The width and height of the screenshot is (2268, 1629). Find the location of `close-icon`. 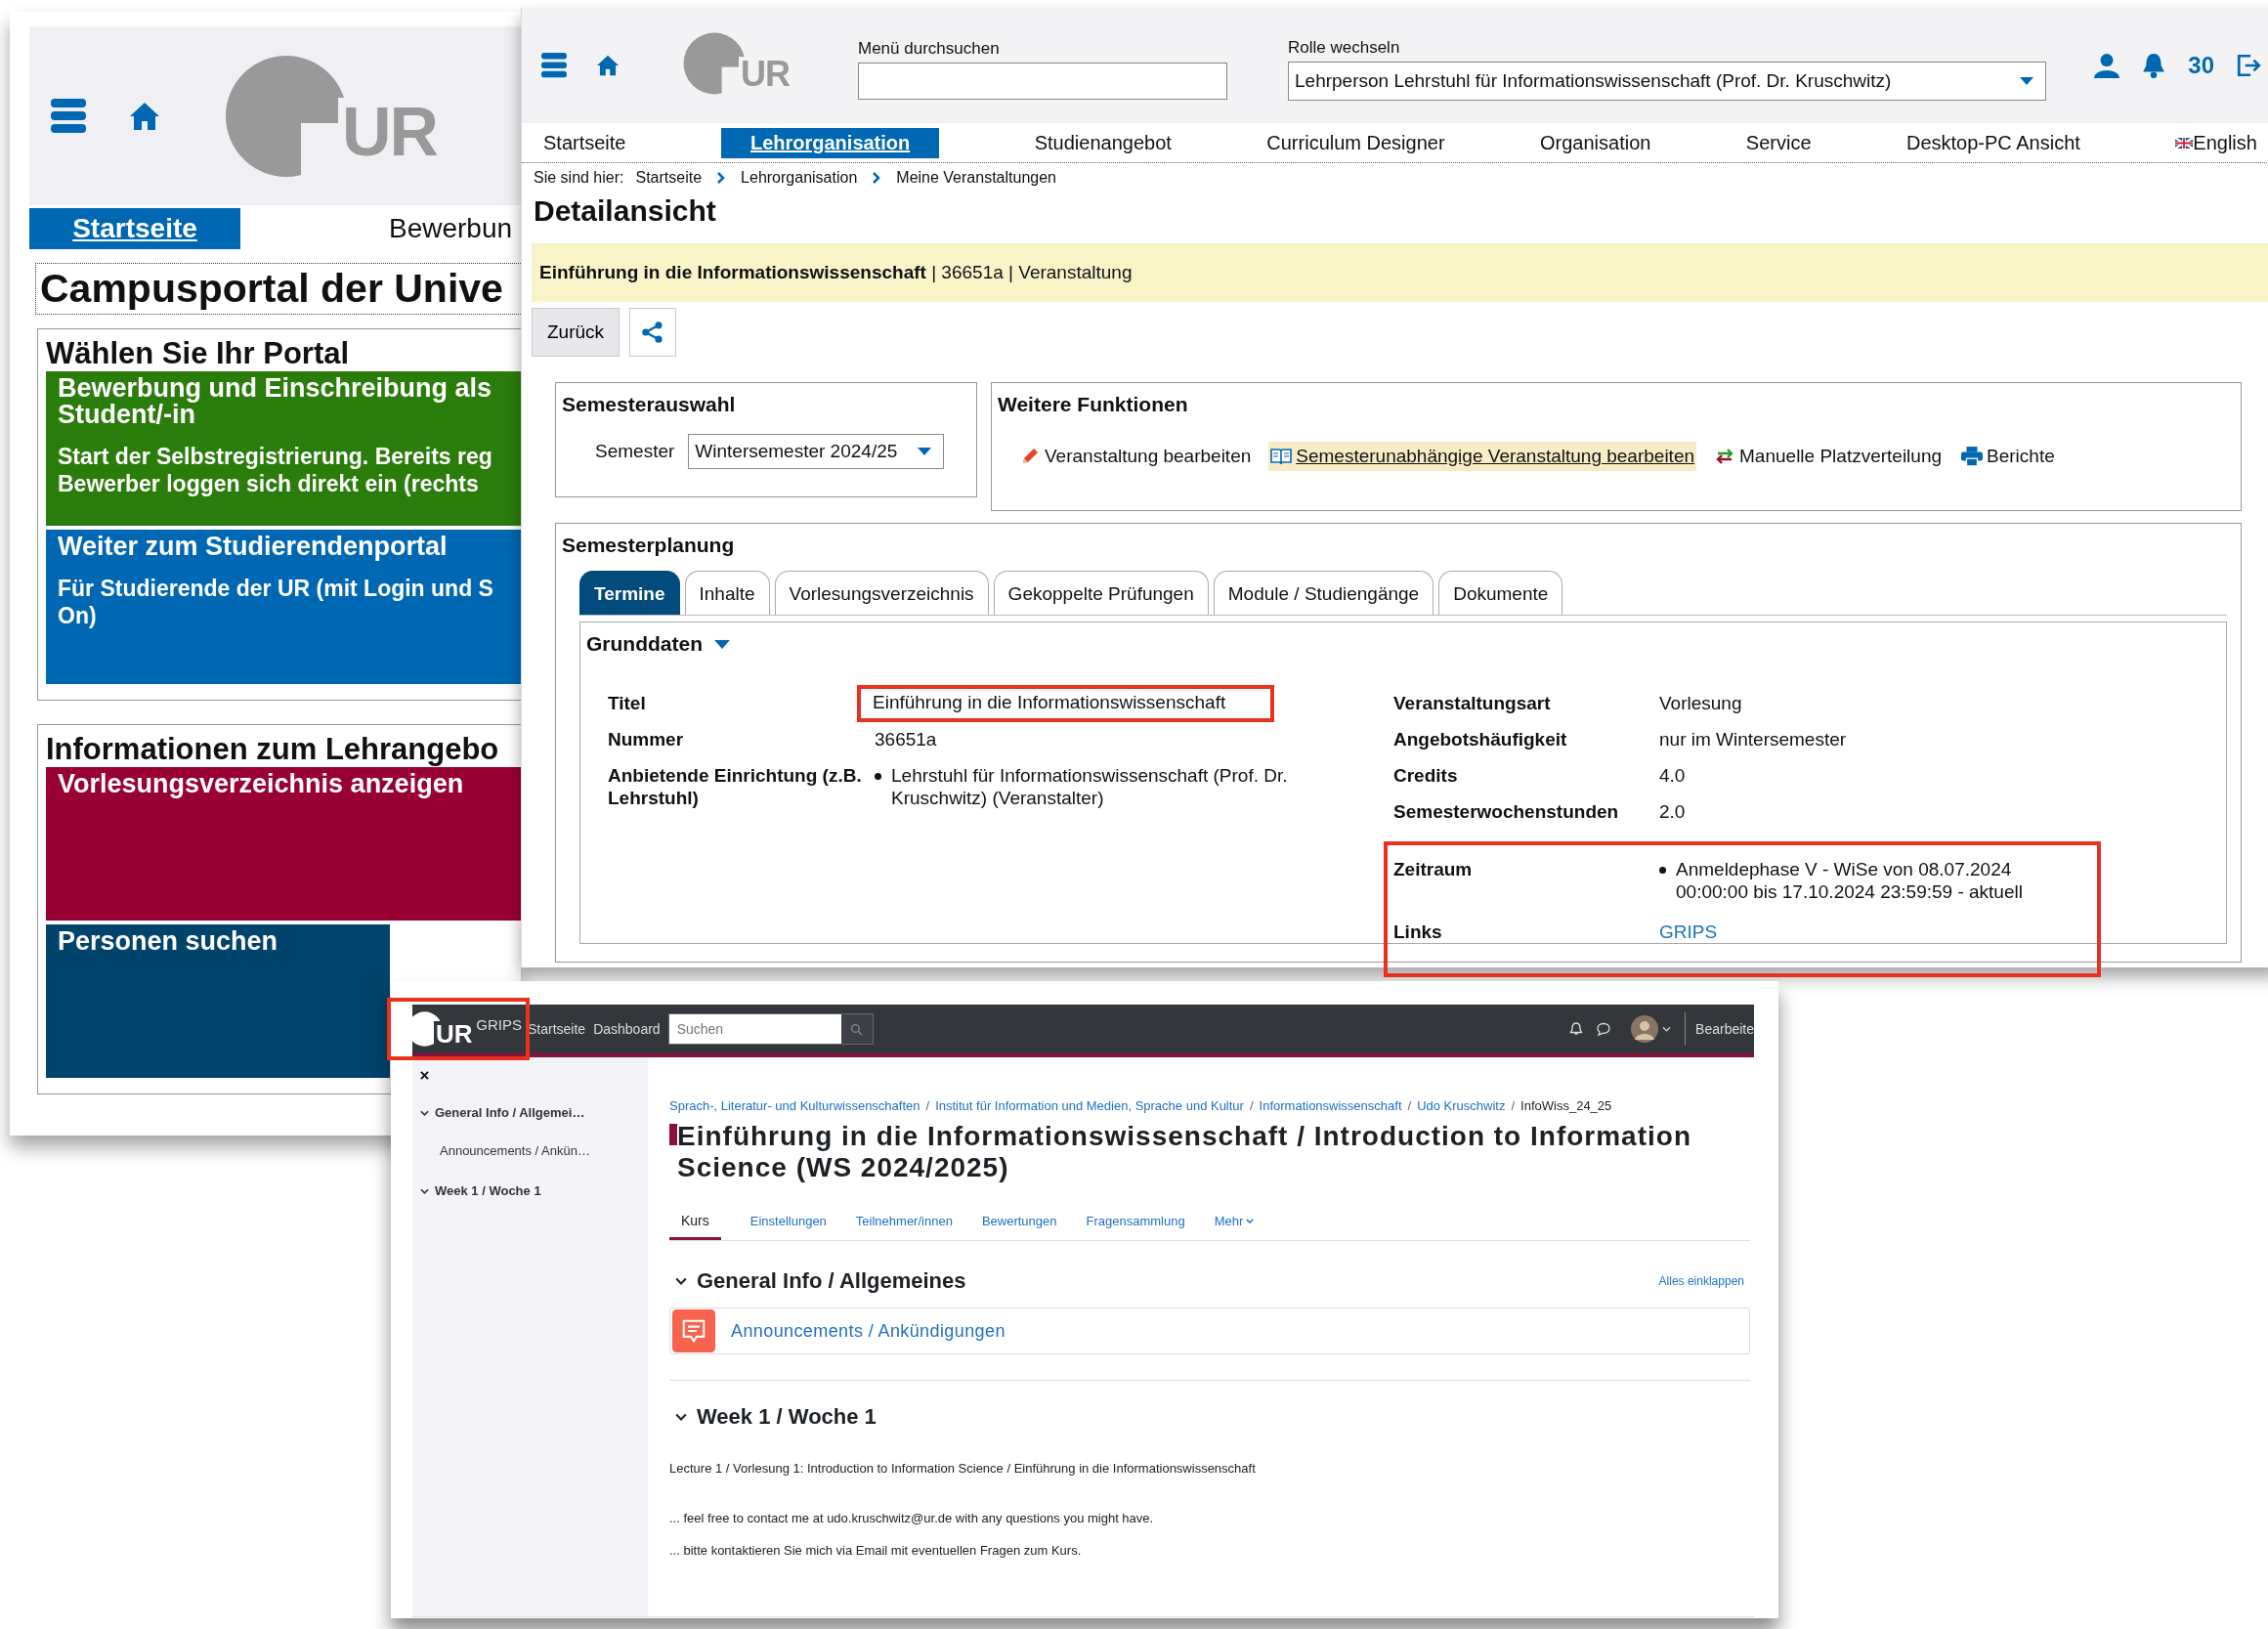

close-icon is located at coordinates (424, 1075).